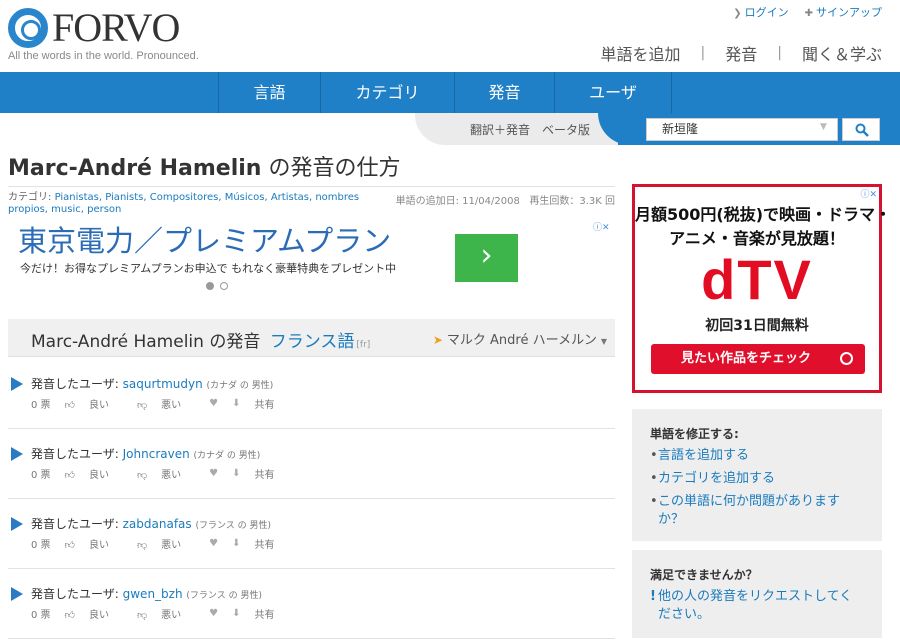  Describe the element at coordinates (842, 53) in the screenshot. I see `nav-listen-learn: 聞く＆学ぶ` at that location.